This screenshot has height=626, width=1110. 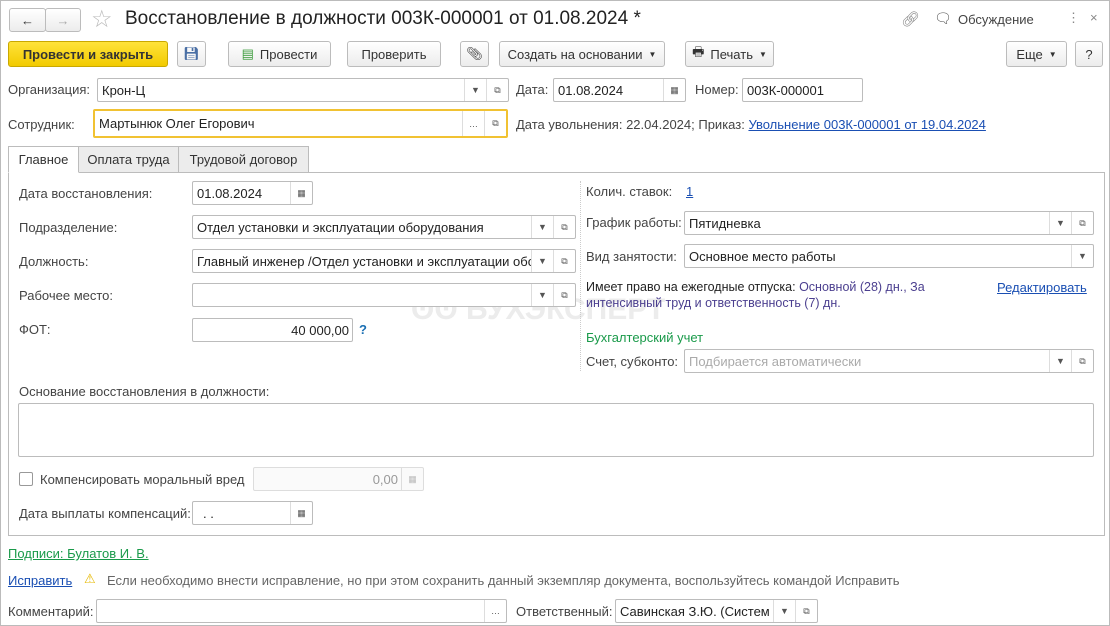 I want to click on accounting-title: Бухгалтерский учет, so click(x=645, y=337).